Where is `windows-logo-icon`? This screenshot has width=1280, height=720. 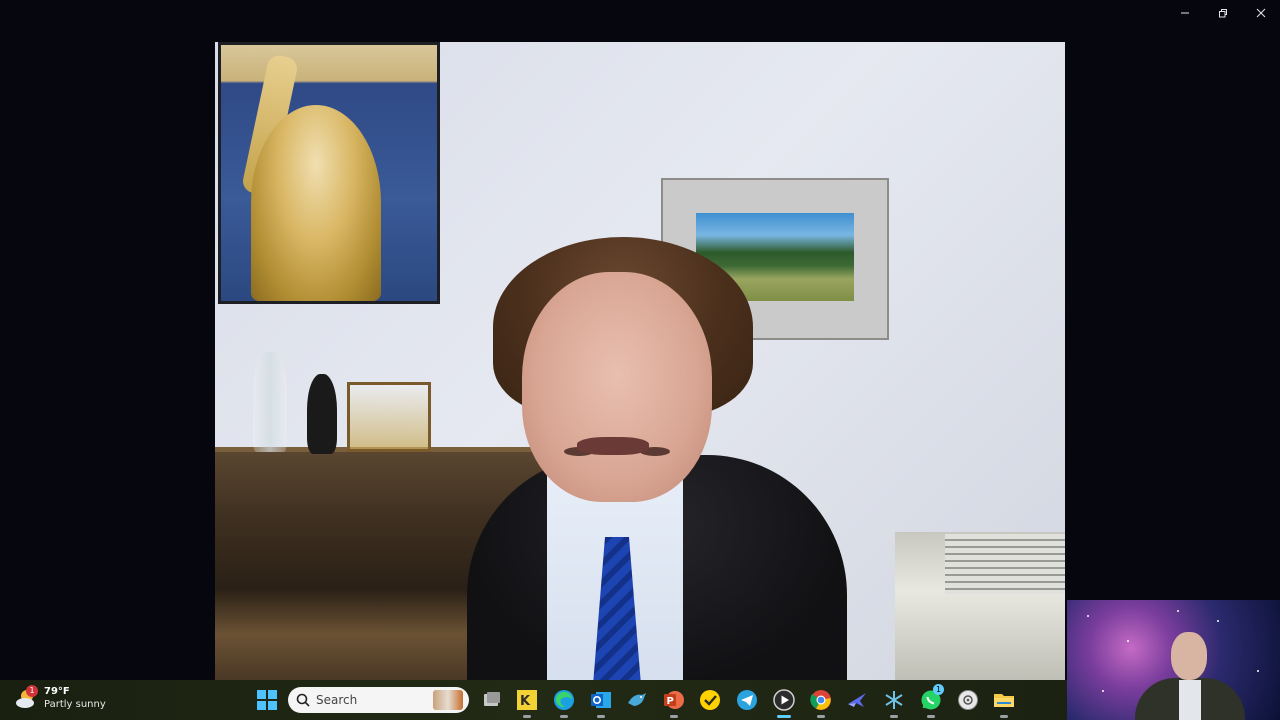 windows-logo-icon is located at coordinates (267, 700).